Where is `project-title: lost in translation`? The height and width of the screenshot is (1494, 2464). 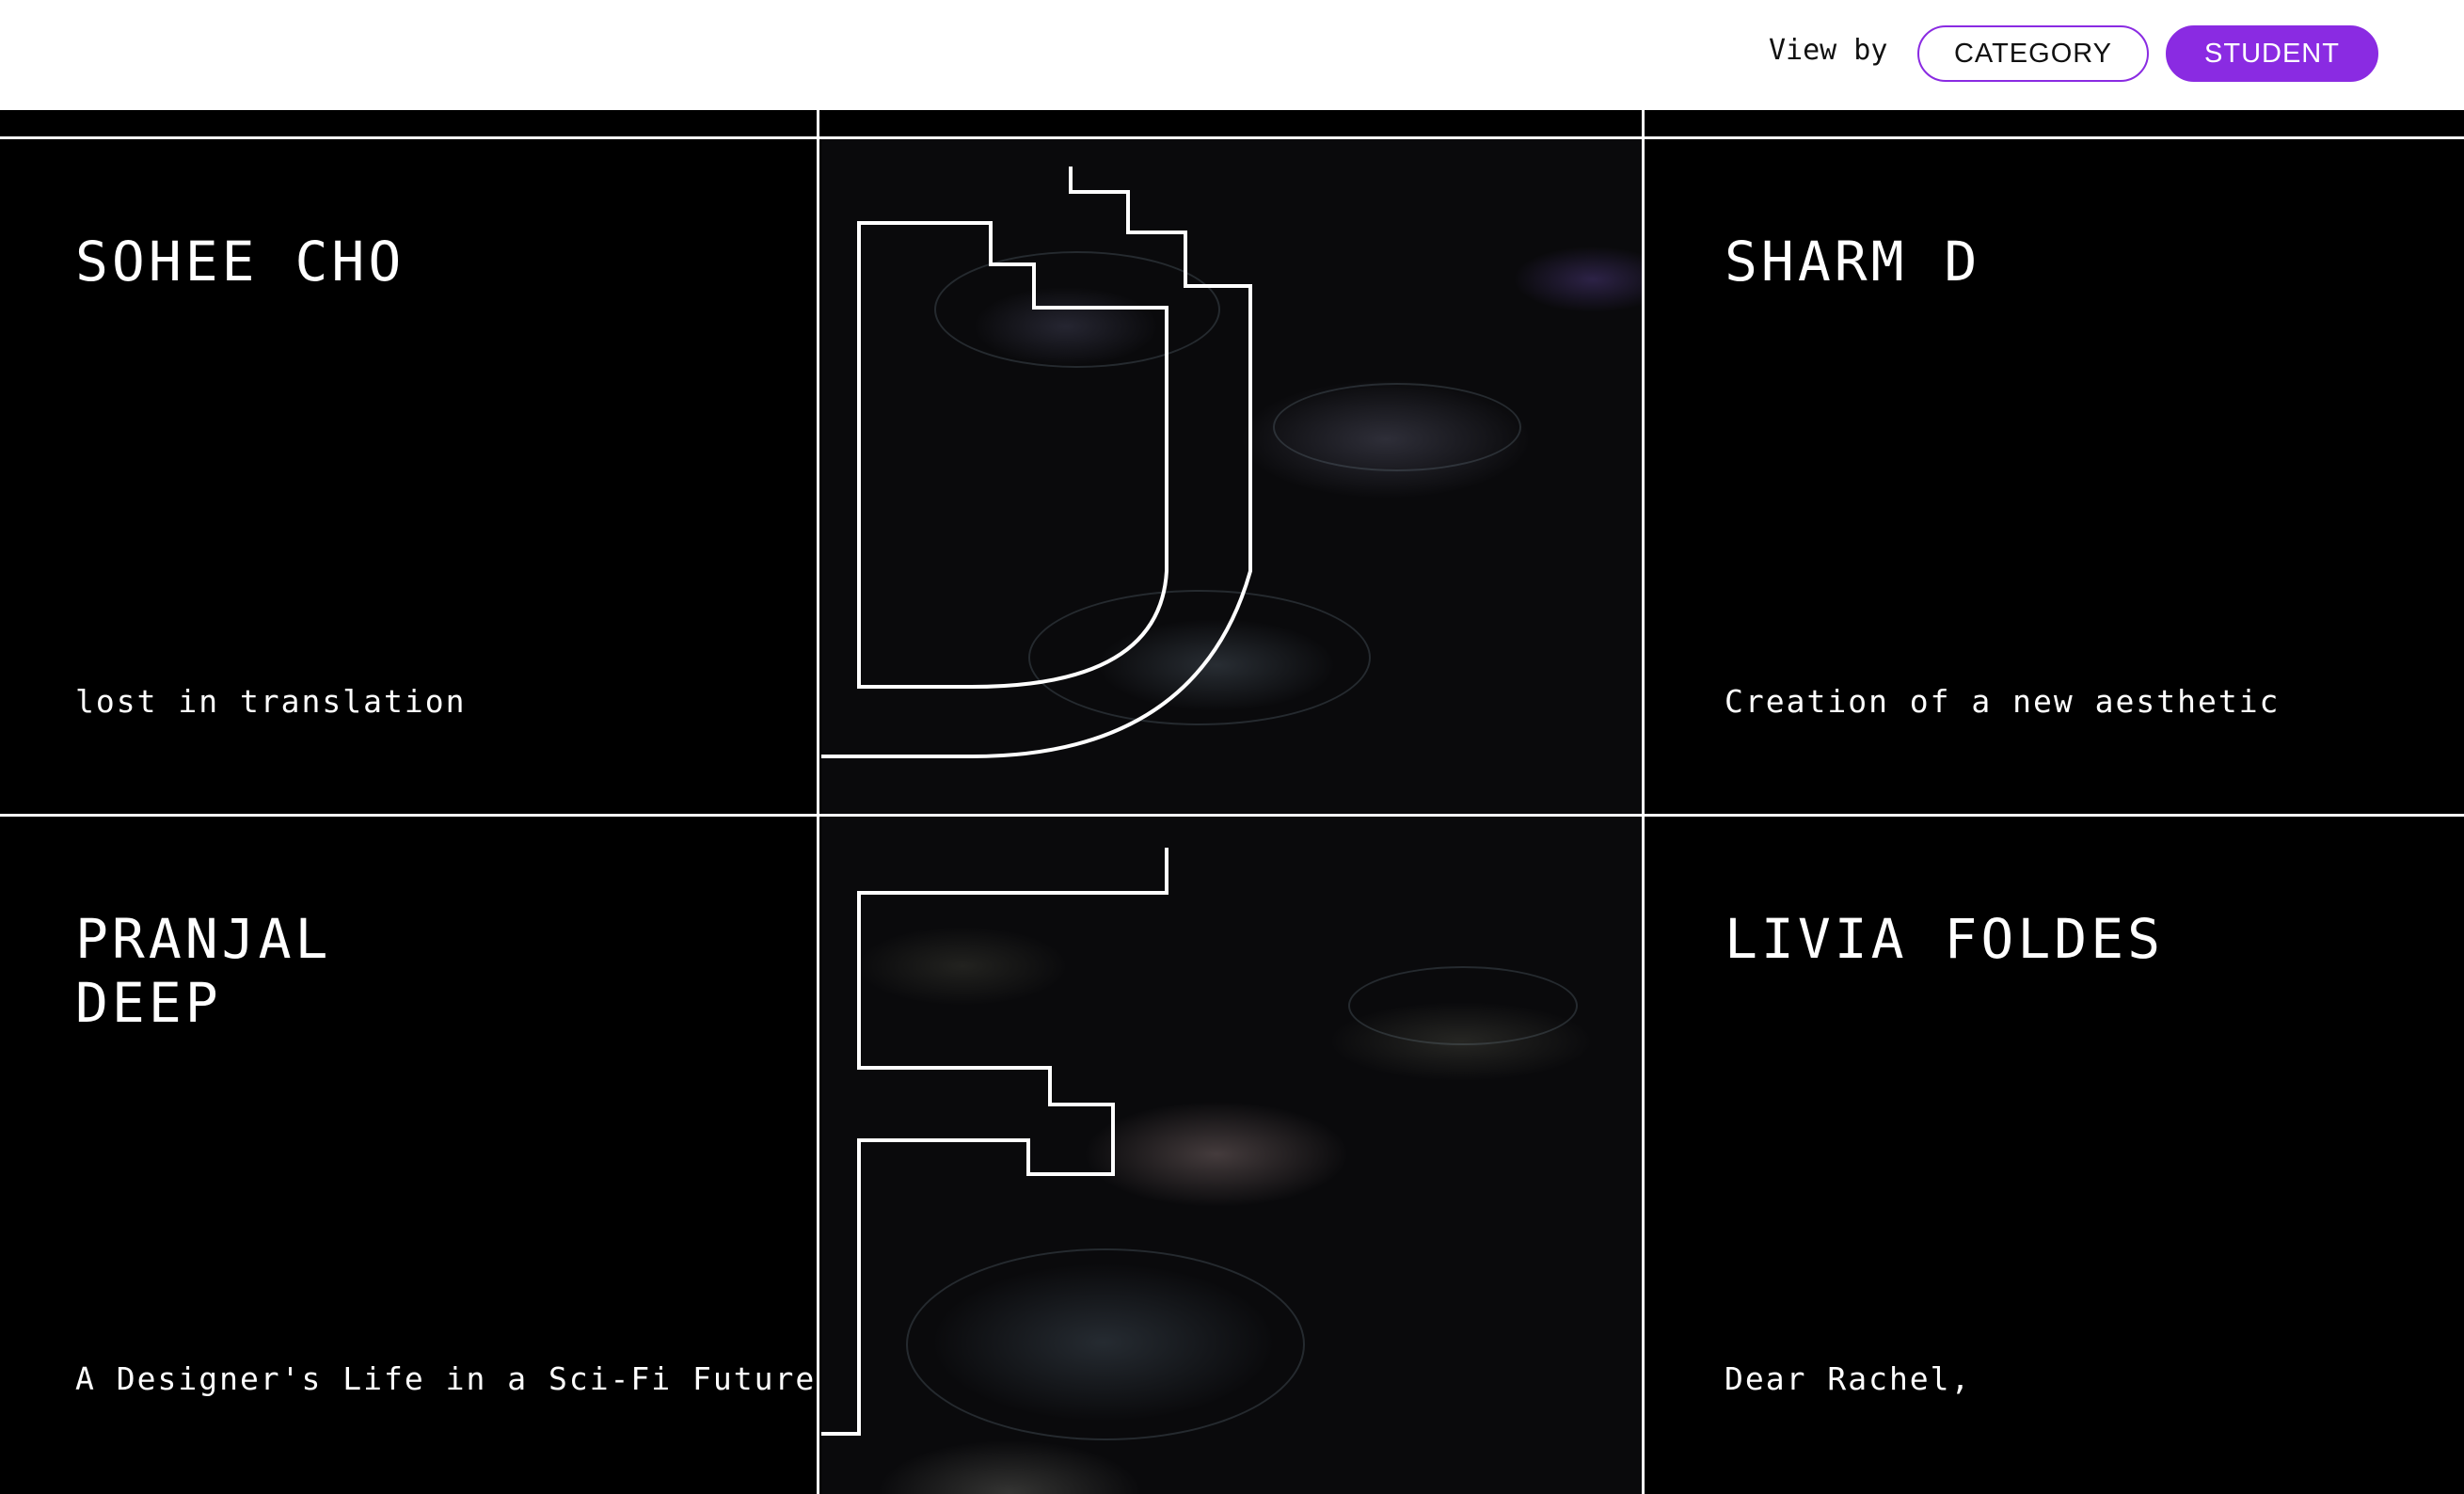
project-title: lost in translation is located at coordinates (271, 701).